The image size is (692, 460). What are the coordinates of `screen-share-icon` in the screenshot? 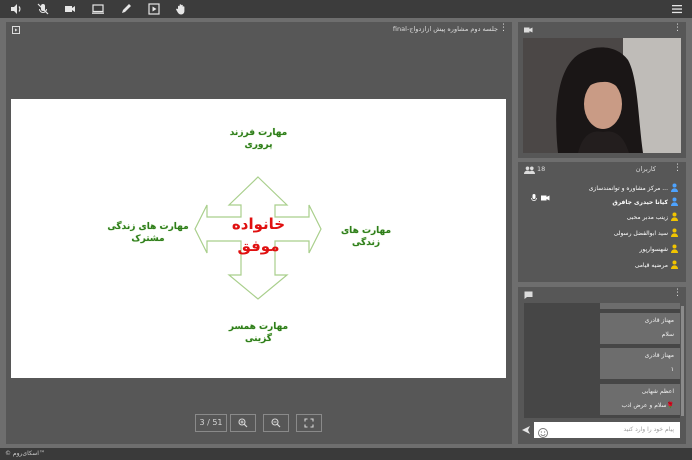 It's located at (98, 9).